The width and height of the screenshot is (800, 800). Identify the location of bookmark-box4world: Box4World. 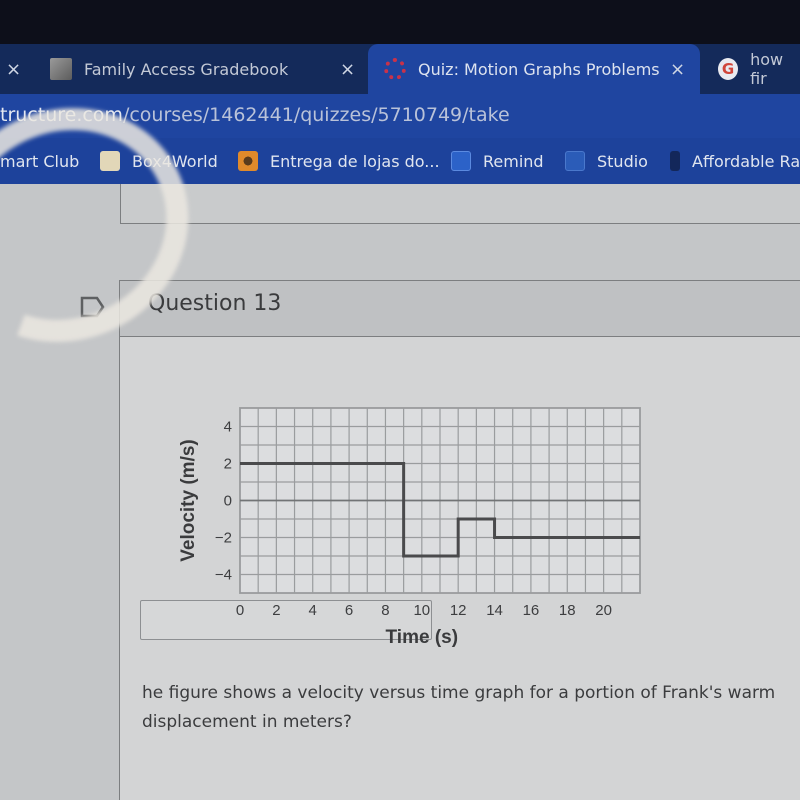
(159, 161).